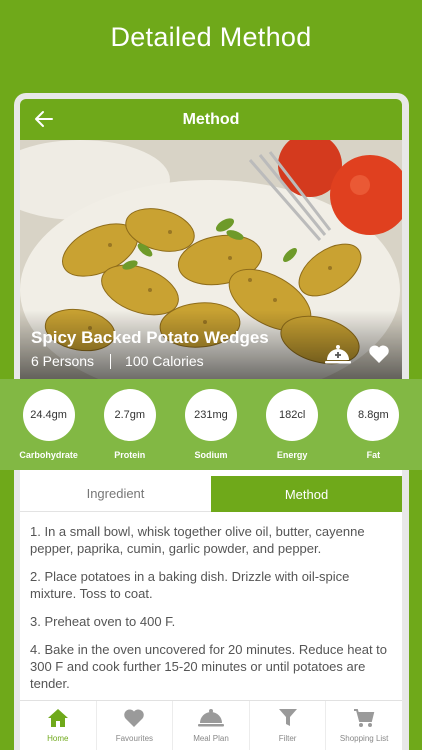  What do you see at coordinates (117, 361) in the screenshot?
I see `recipe-meta: 6 Persons 100 Calories` at bounding box center [117, 361].